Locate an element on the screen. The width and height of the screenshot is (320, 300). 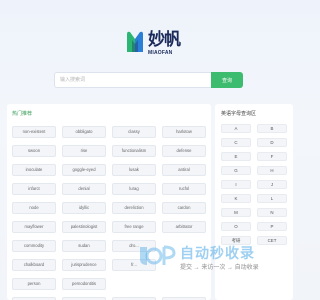
tag-item: chalkboard is located at coordinates (34, 265).